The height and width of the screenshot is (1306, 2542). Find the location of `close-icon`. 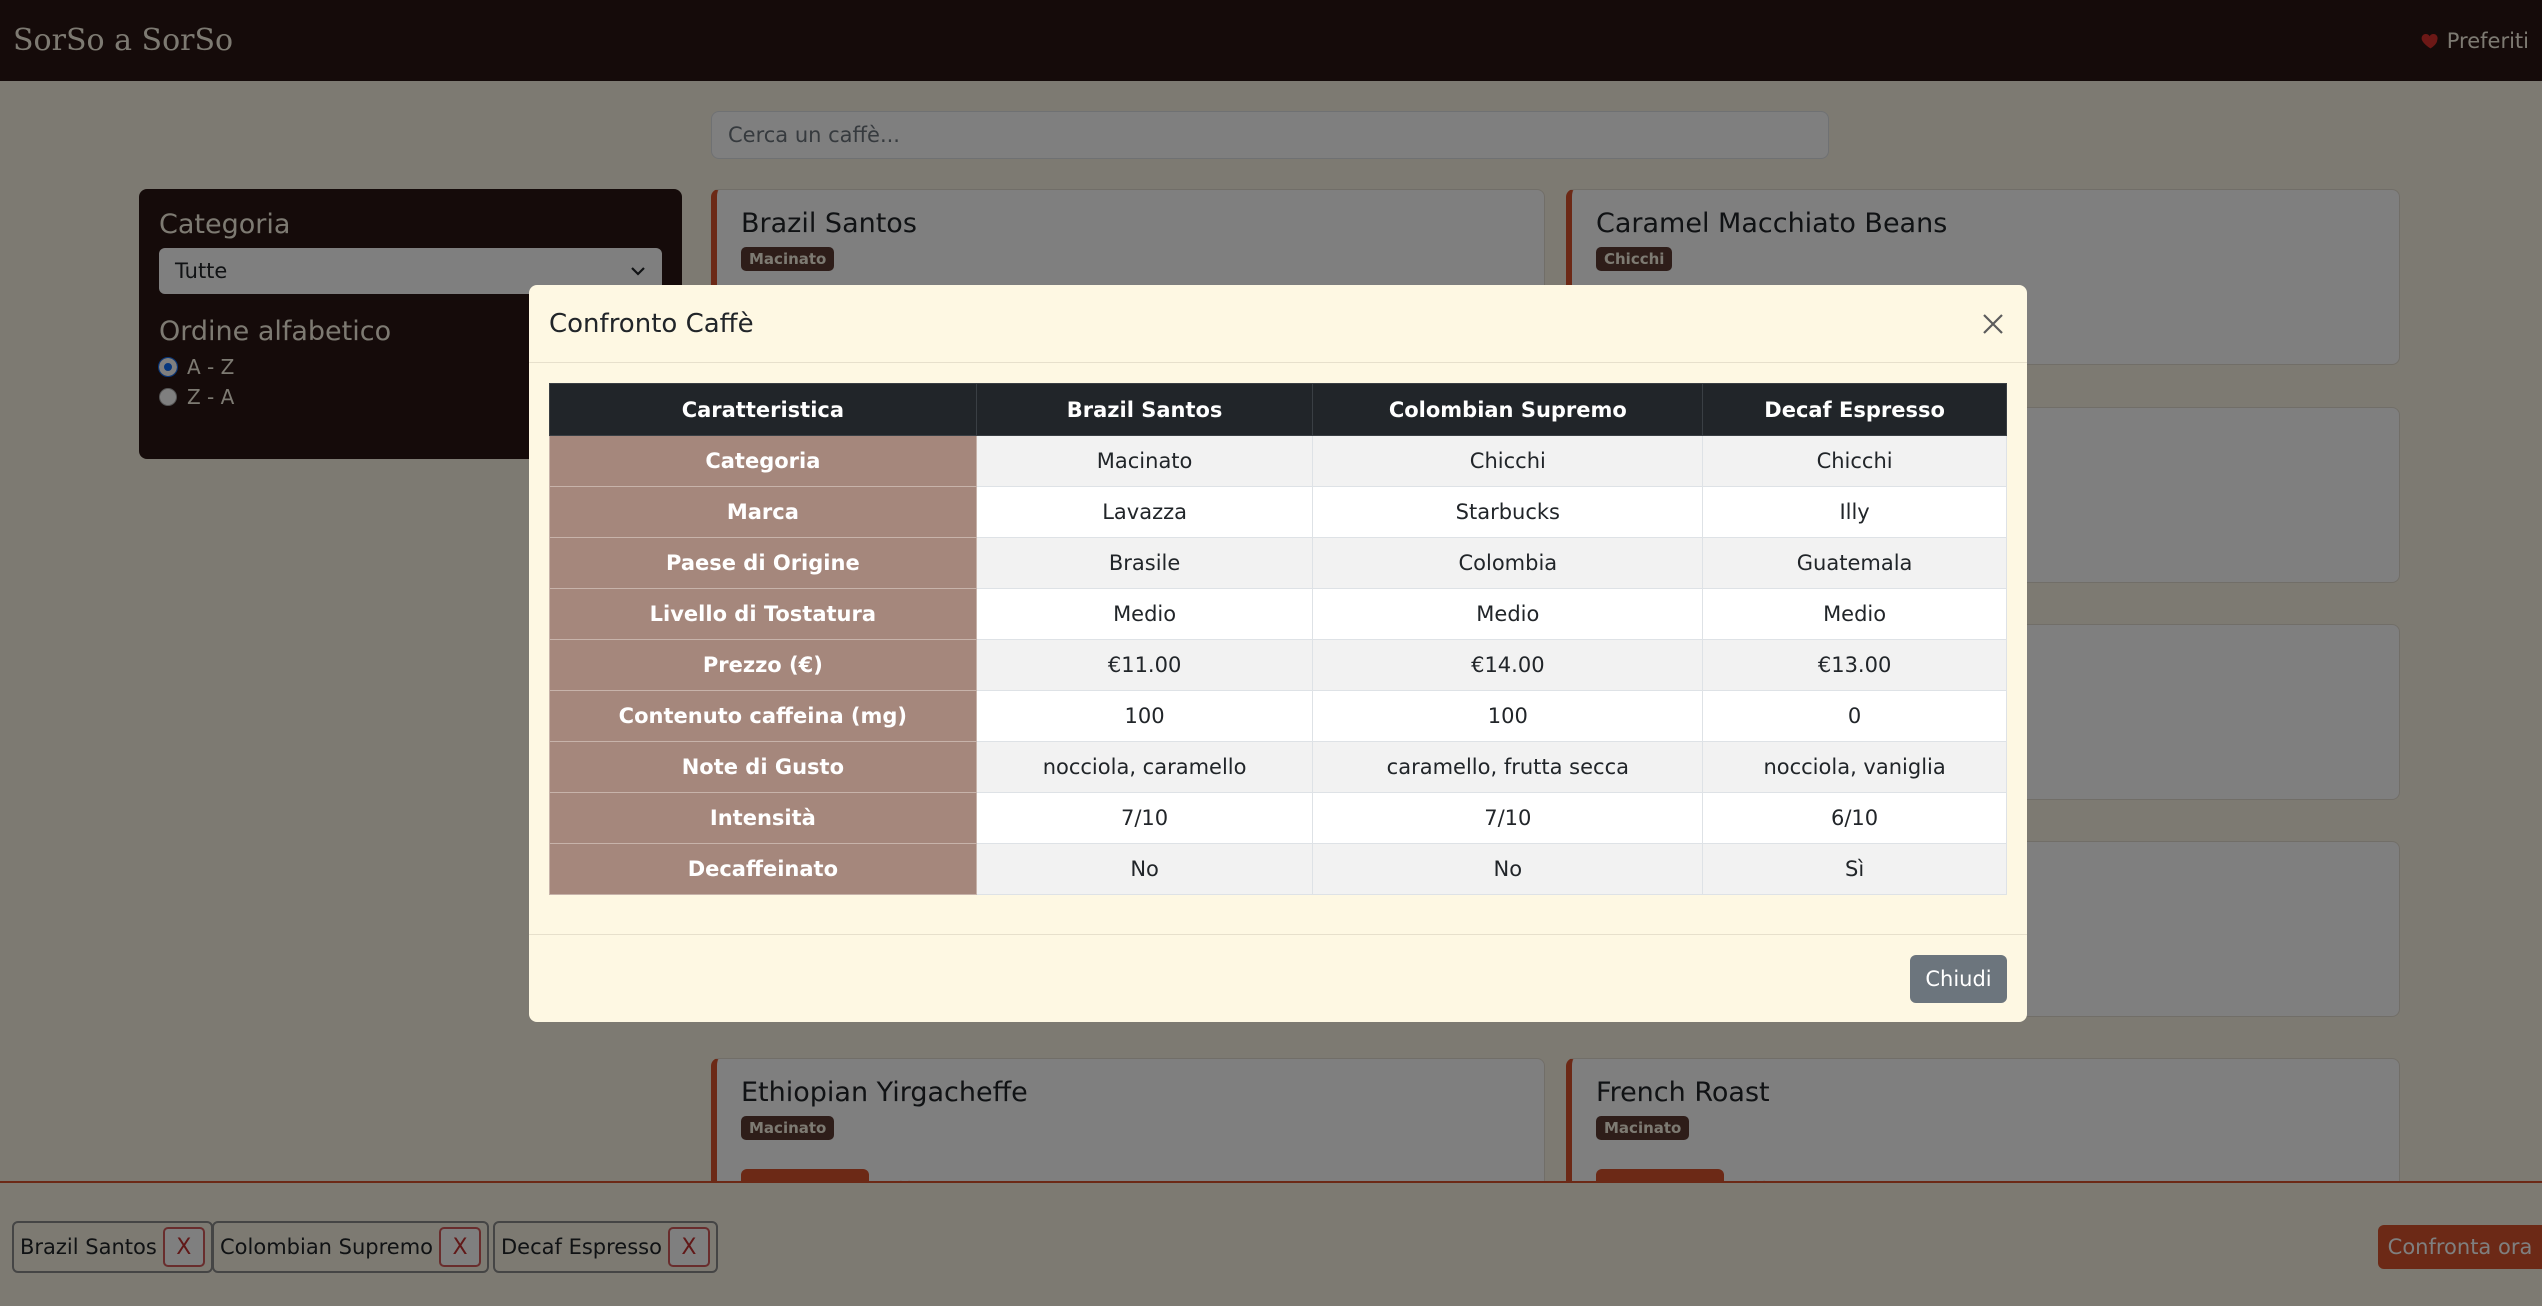

close-icon is located at coordinates (1993, 324).